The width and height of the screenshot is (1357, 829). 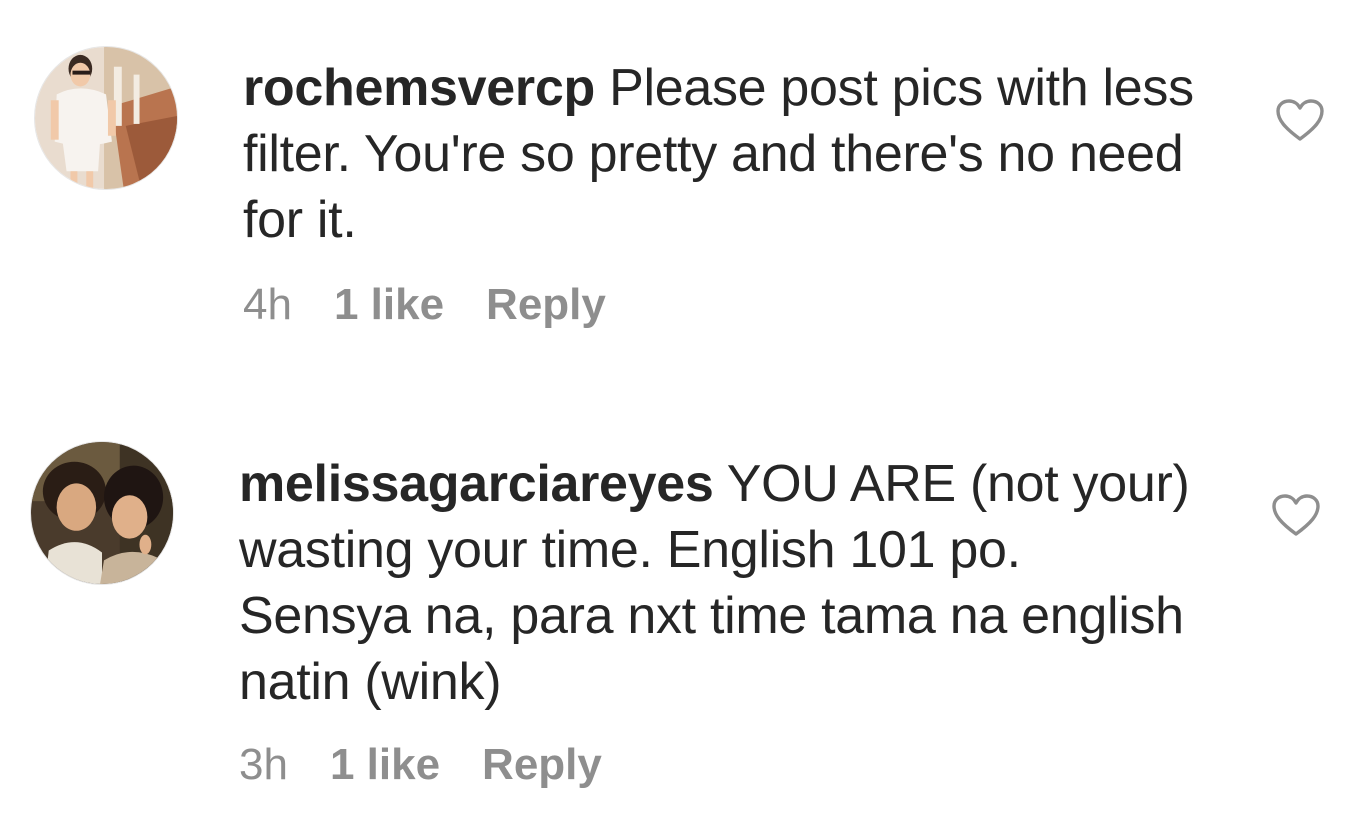 What do you see at coordinates (476, 484) in the screenshot?
I see `comment-username: melissagarciareyes` at bounding box center [476, 484].